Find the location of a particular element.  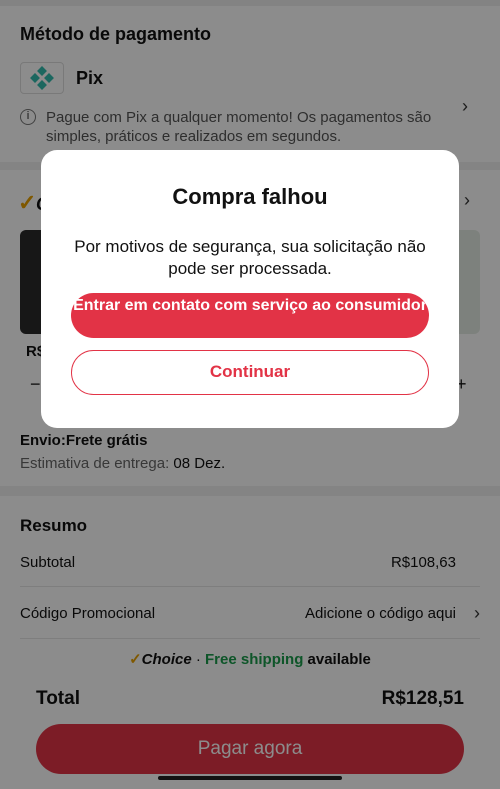

continue-button: Continuar is located at coordinates (250, 372).